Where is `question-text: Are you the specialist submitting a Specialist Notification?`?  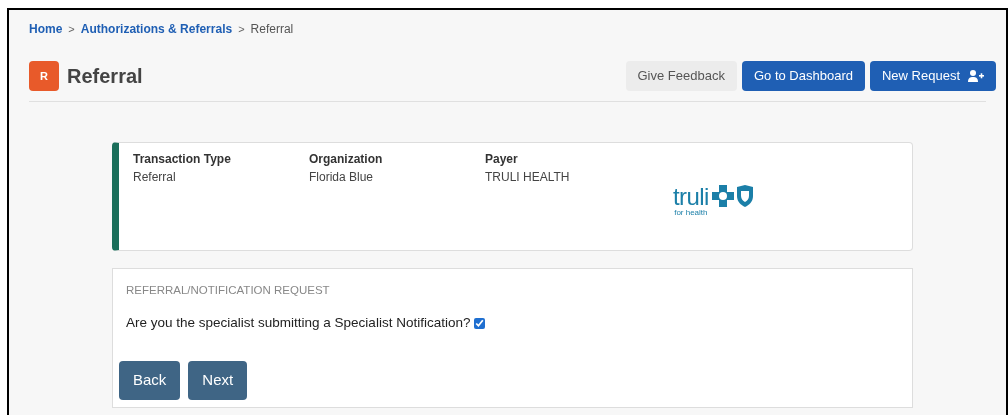 question-text: Are you the specialist submitting a Specialist Notification? is located at coordinates (298, 323).